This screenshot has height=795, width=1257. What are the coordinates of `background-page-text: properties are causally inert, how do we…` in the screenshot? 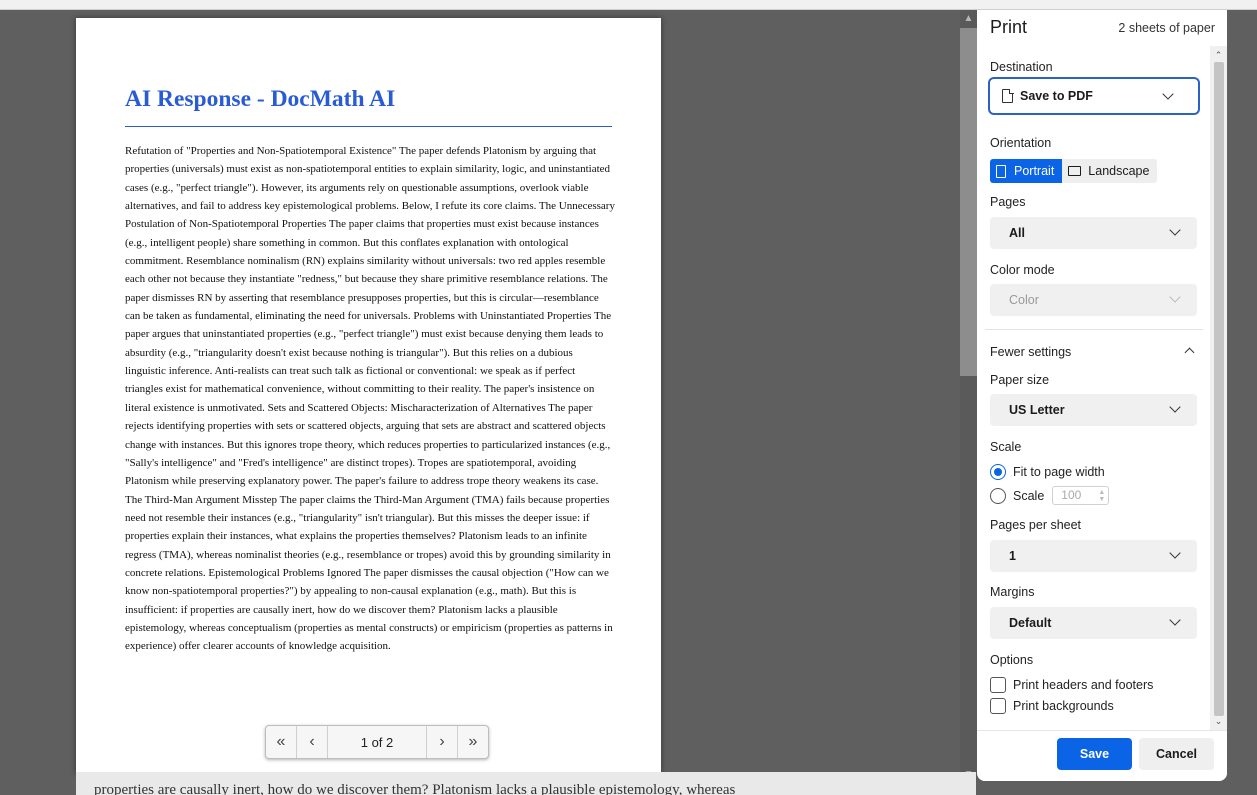 It's located at (415, 788).